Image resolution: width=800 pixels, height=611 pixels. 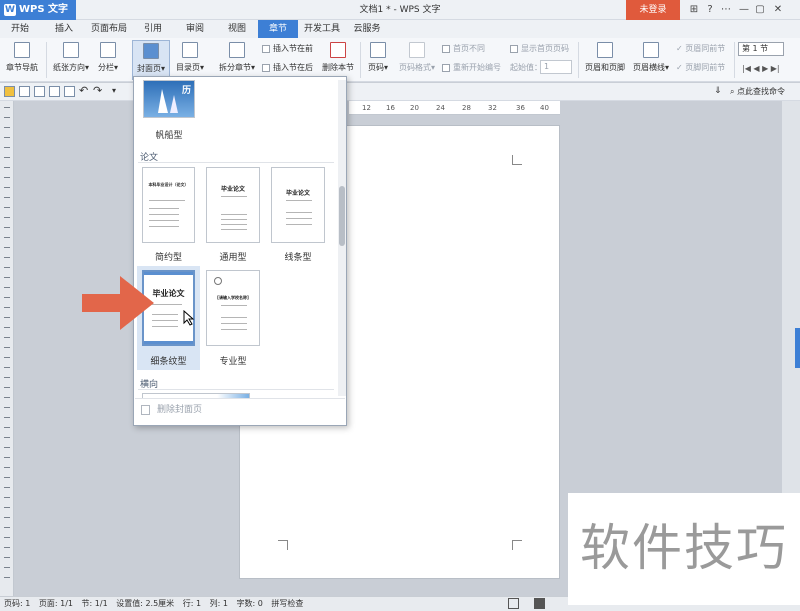 What do you see at coordinates (684, 549) in the screenshot?
I see `watermark: 软件技巧` at bounding box center [684, 549].